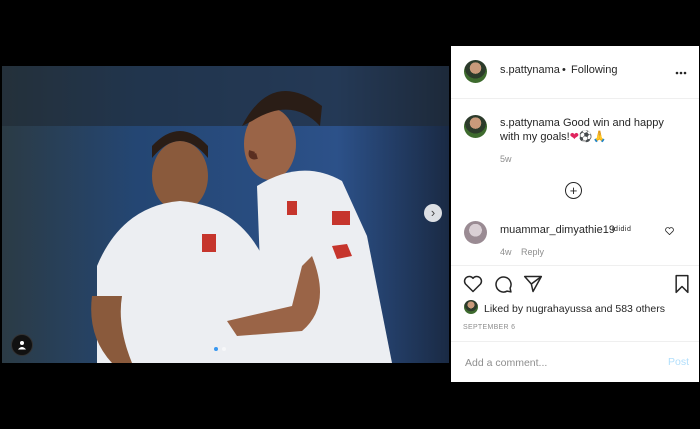 This screenshot has height=429, width=700. Describe the element at coordinates (682, 284) in the screenshot. I see `bookmark-icon` at that location.